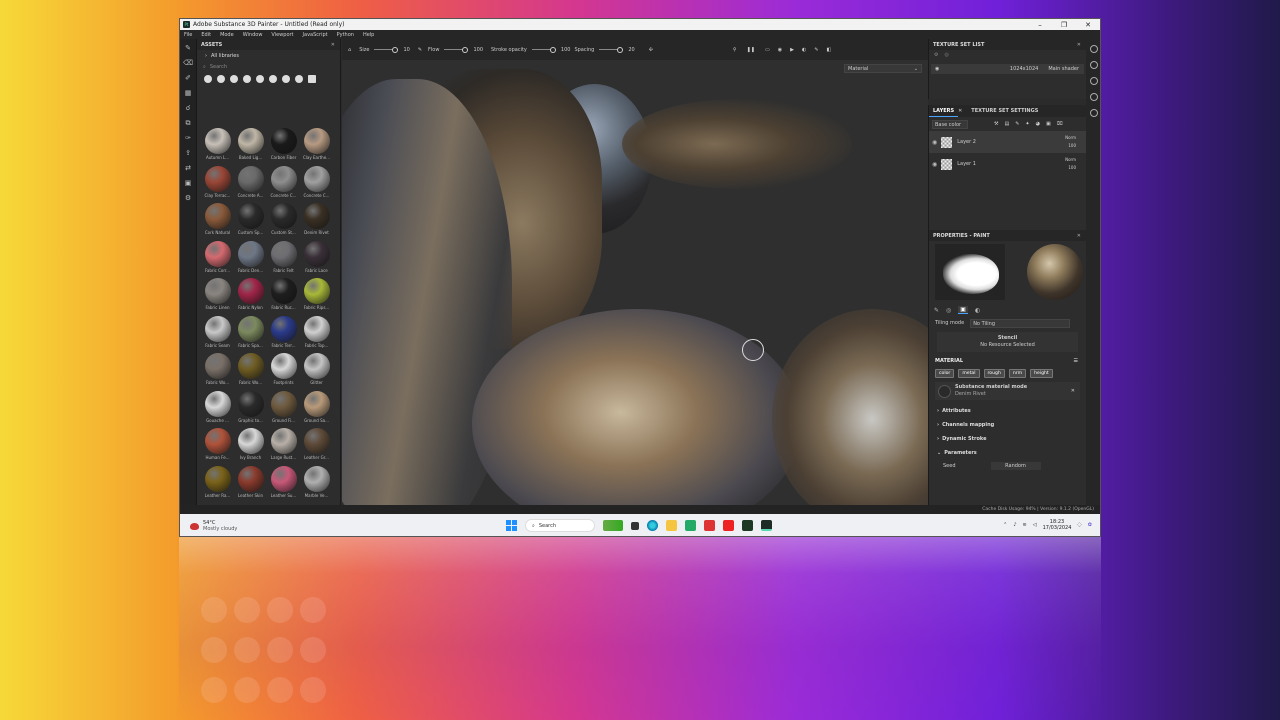 Image resolution: width=1280 pixels, height=720 pixels. What do you see at coordinates (994, 373) in the screenshot?
I see `channel-rough-toggle: rough` at bounding box center [994, 373].